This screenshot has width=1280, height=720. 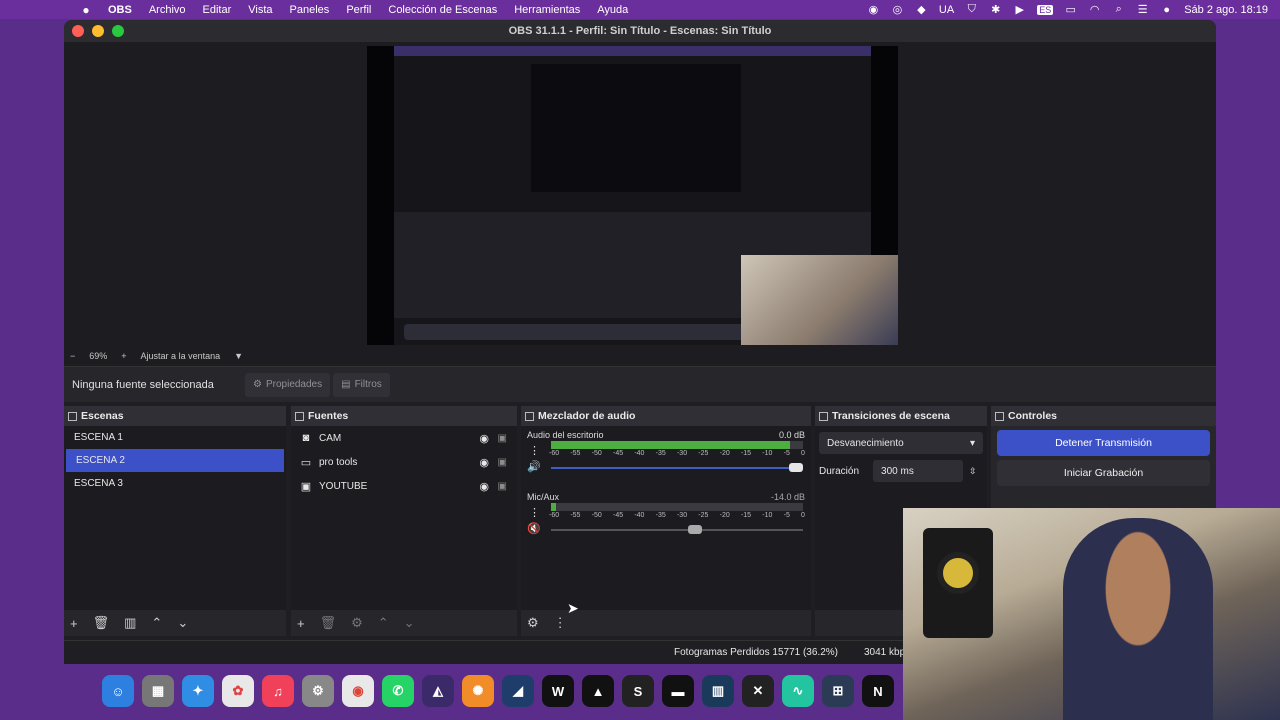 What do you see at coordinates (404, 462) in the screenshot?
I see `source-item-pro-tools: ▭ pro tools ◉ ▣` at bounding box center [404, 462].